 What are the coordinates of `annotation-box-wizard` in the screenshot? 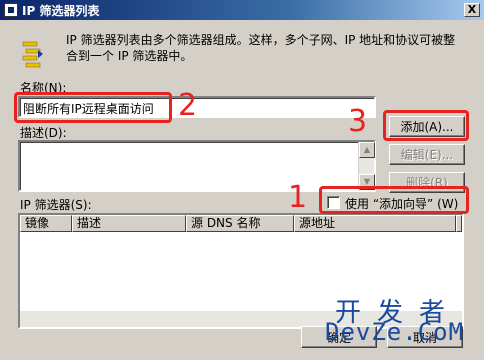 It's located at (394, 200).